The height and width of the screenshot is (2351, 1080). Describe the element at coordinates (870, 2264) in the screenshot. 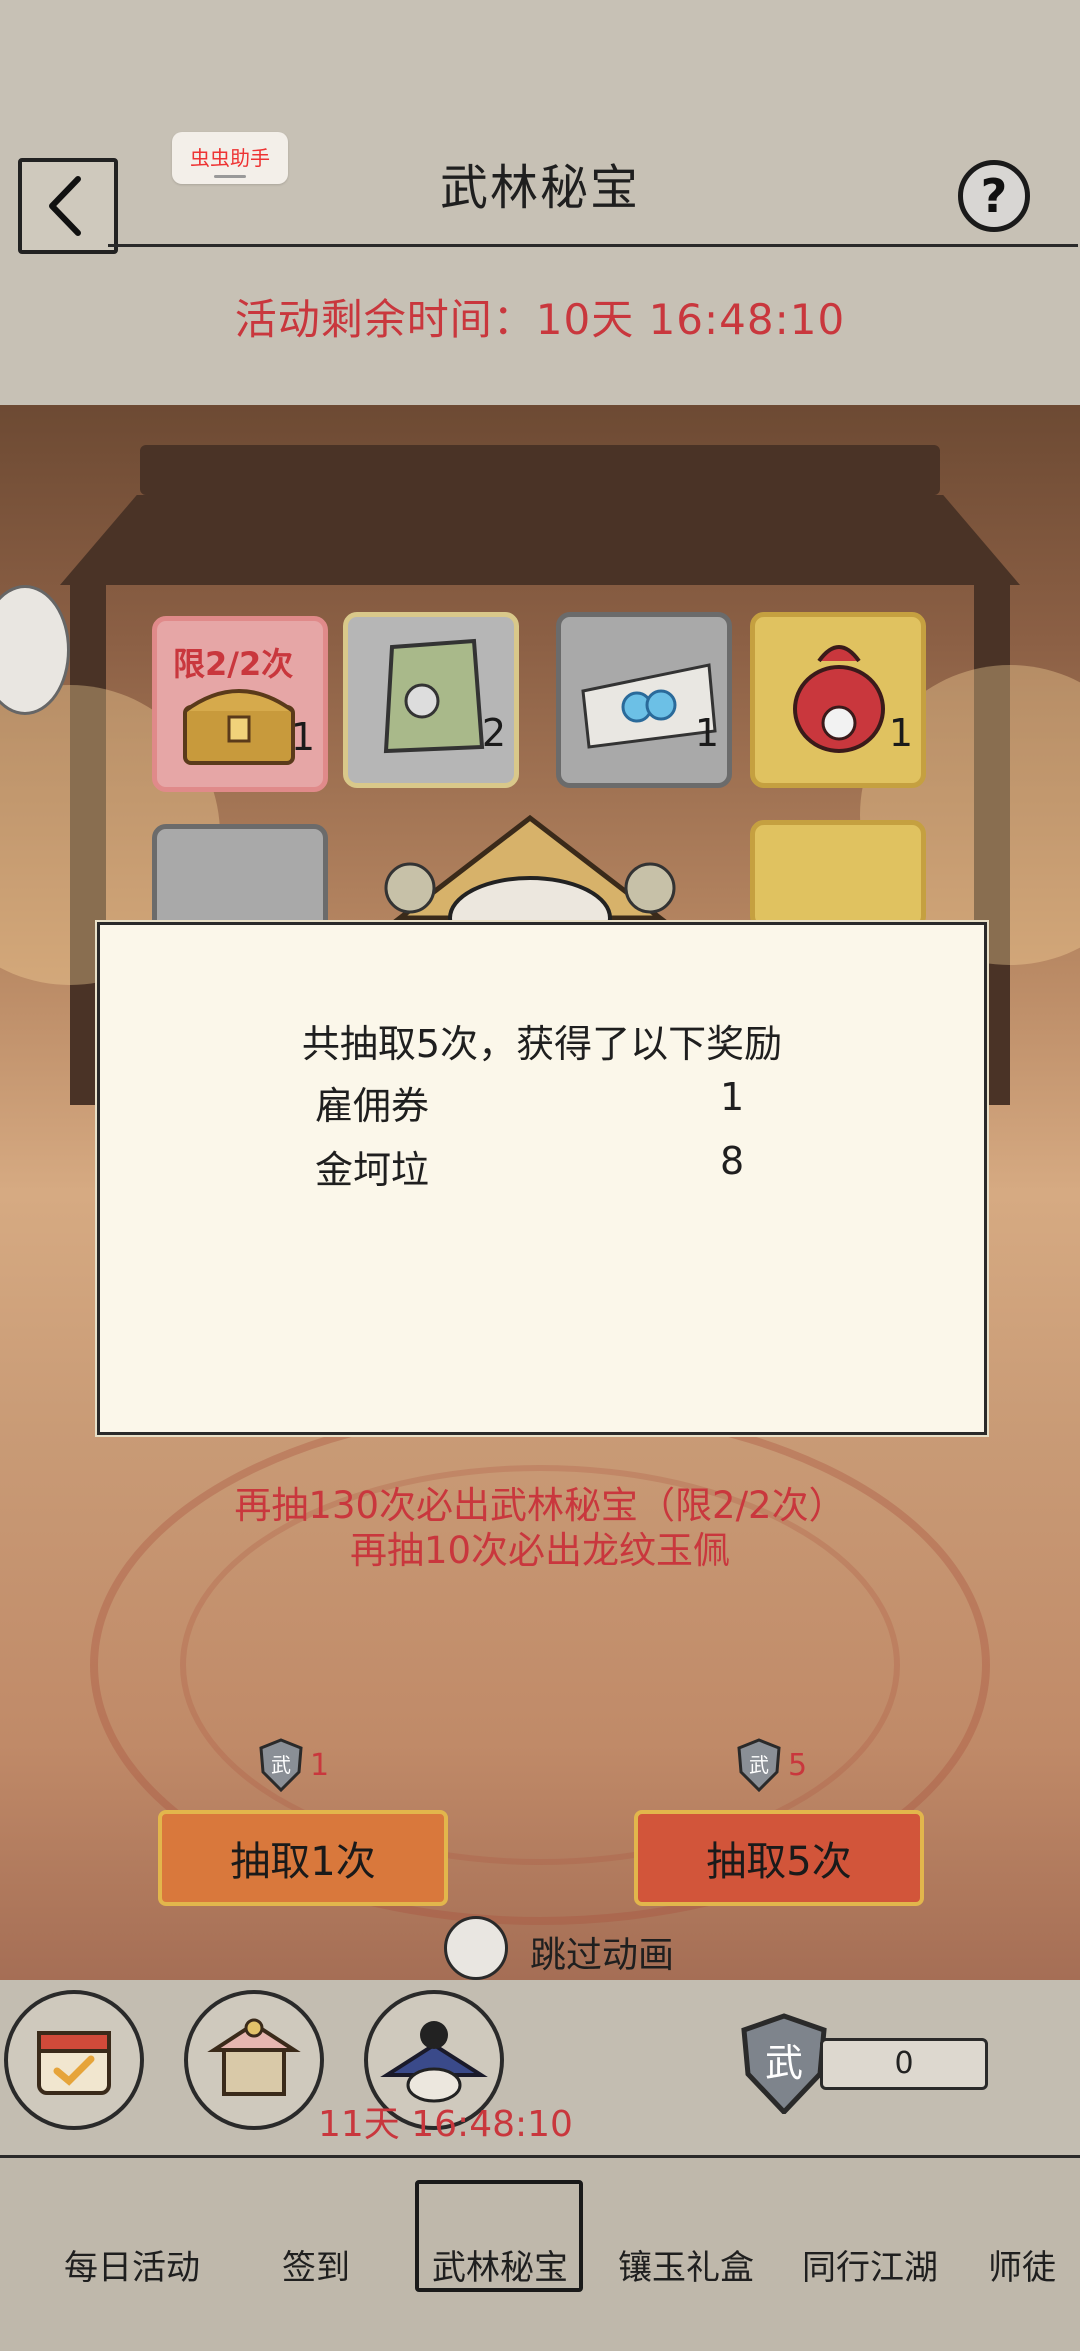

I see `tab-travel-jianghu: 同行江湖` at that location.